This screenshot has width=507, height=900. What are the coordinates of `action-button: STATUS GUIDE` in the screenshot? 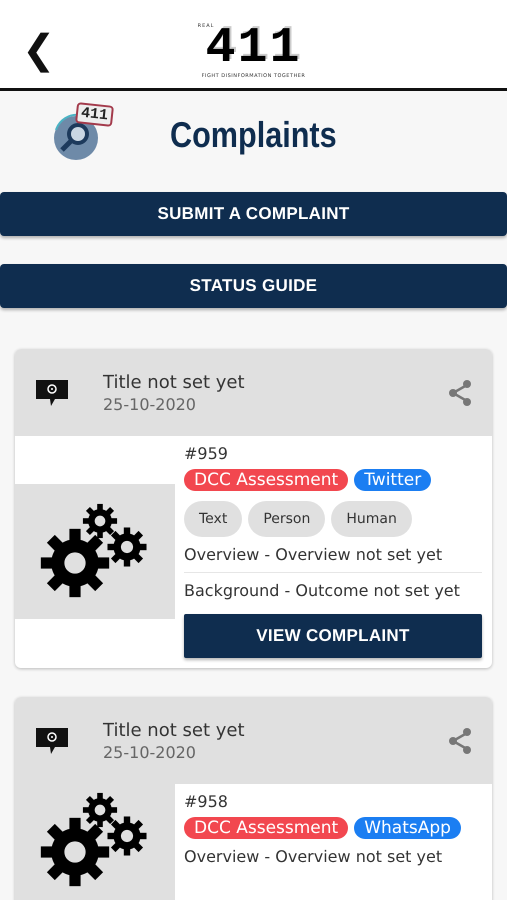 It's located at (253, 286).